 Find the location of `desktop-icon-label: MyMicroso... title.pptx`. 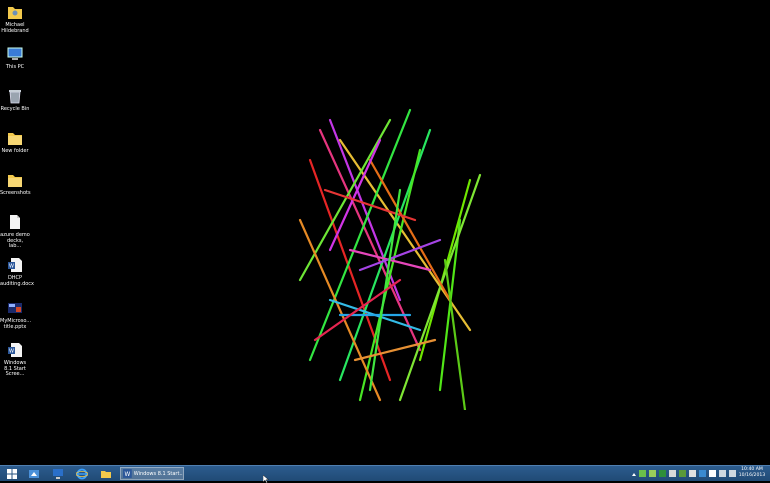

desktop-icon-label: MyMicroso... title.pptx is located at coordinates (16, 324).